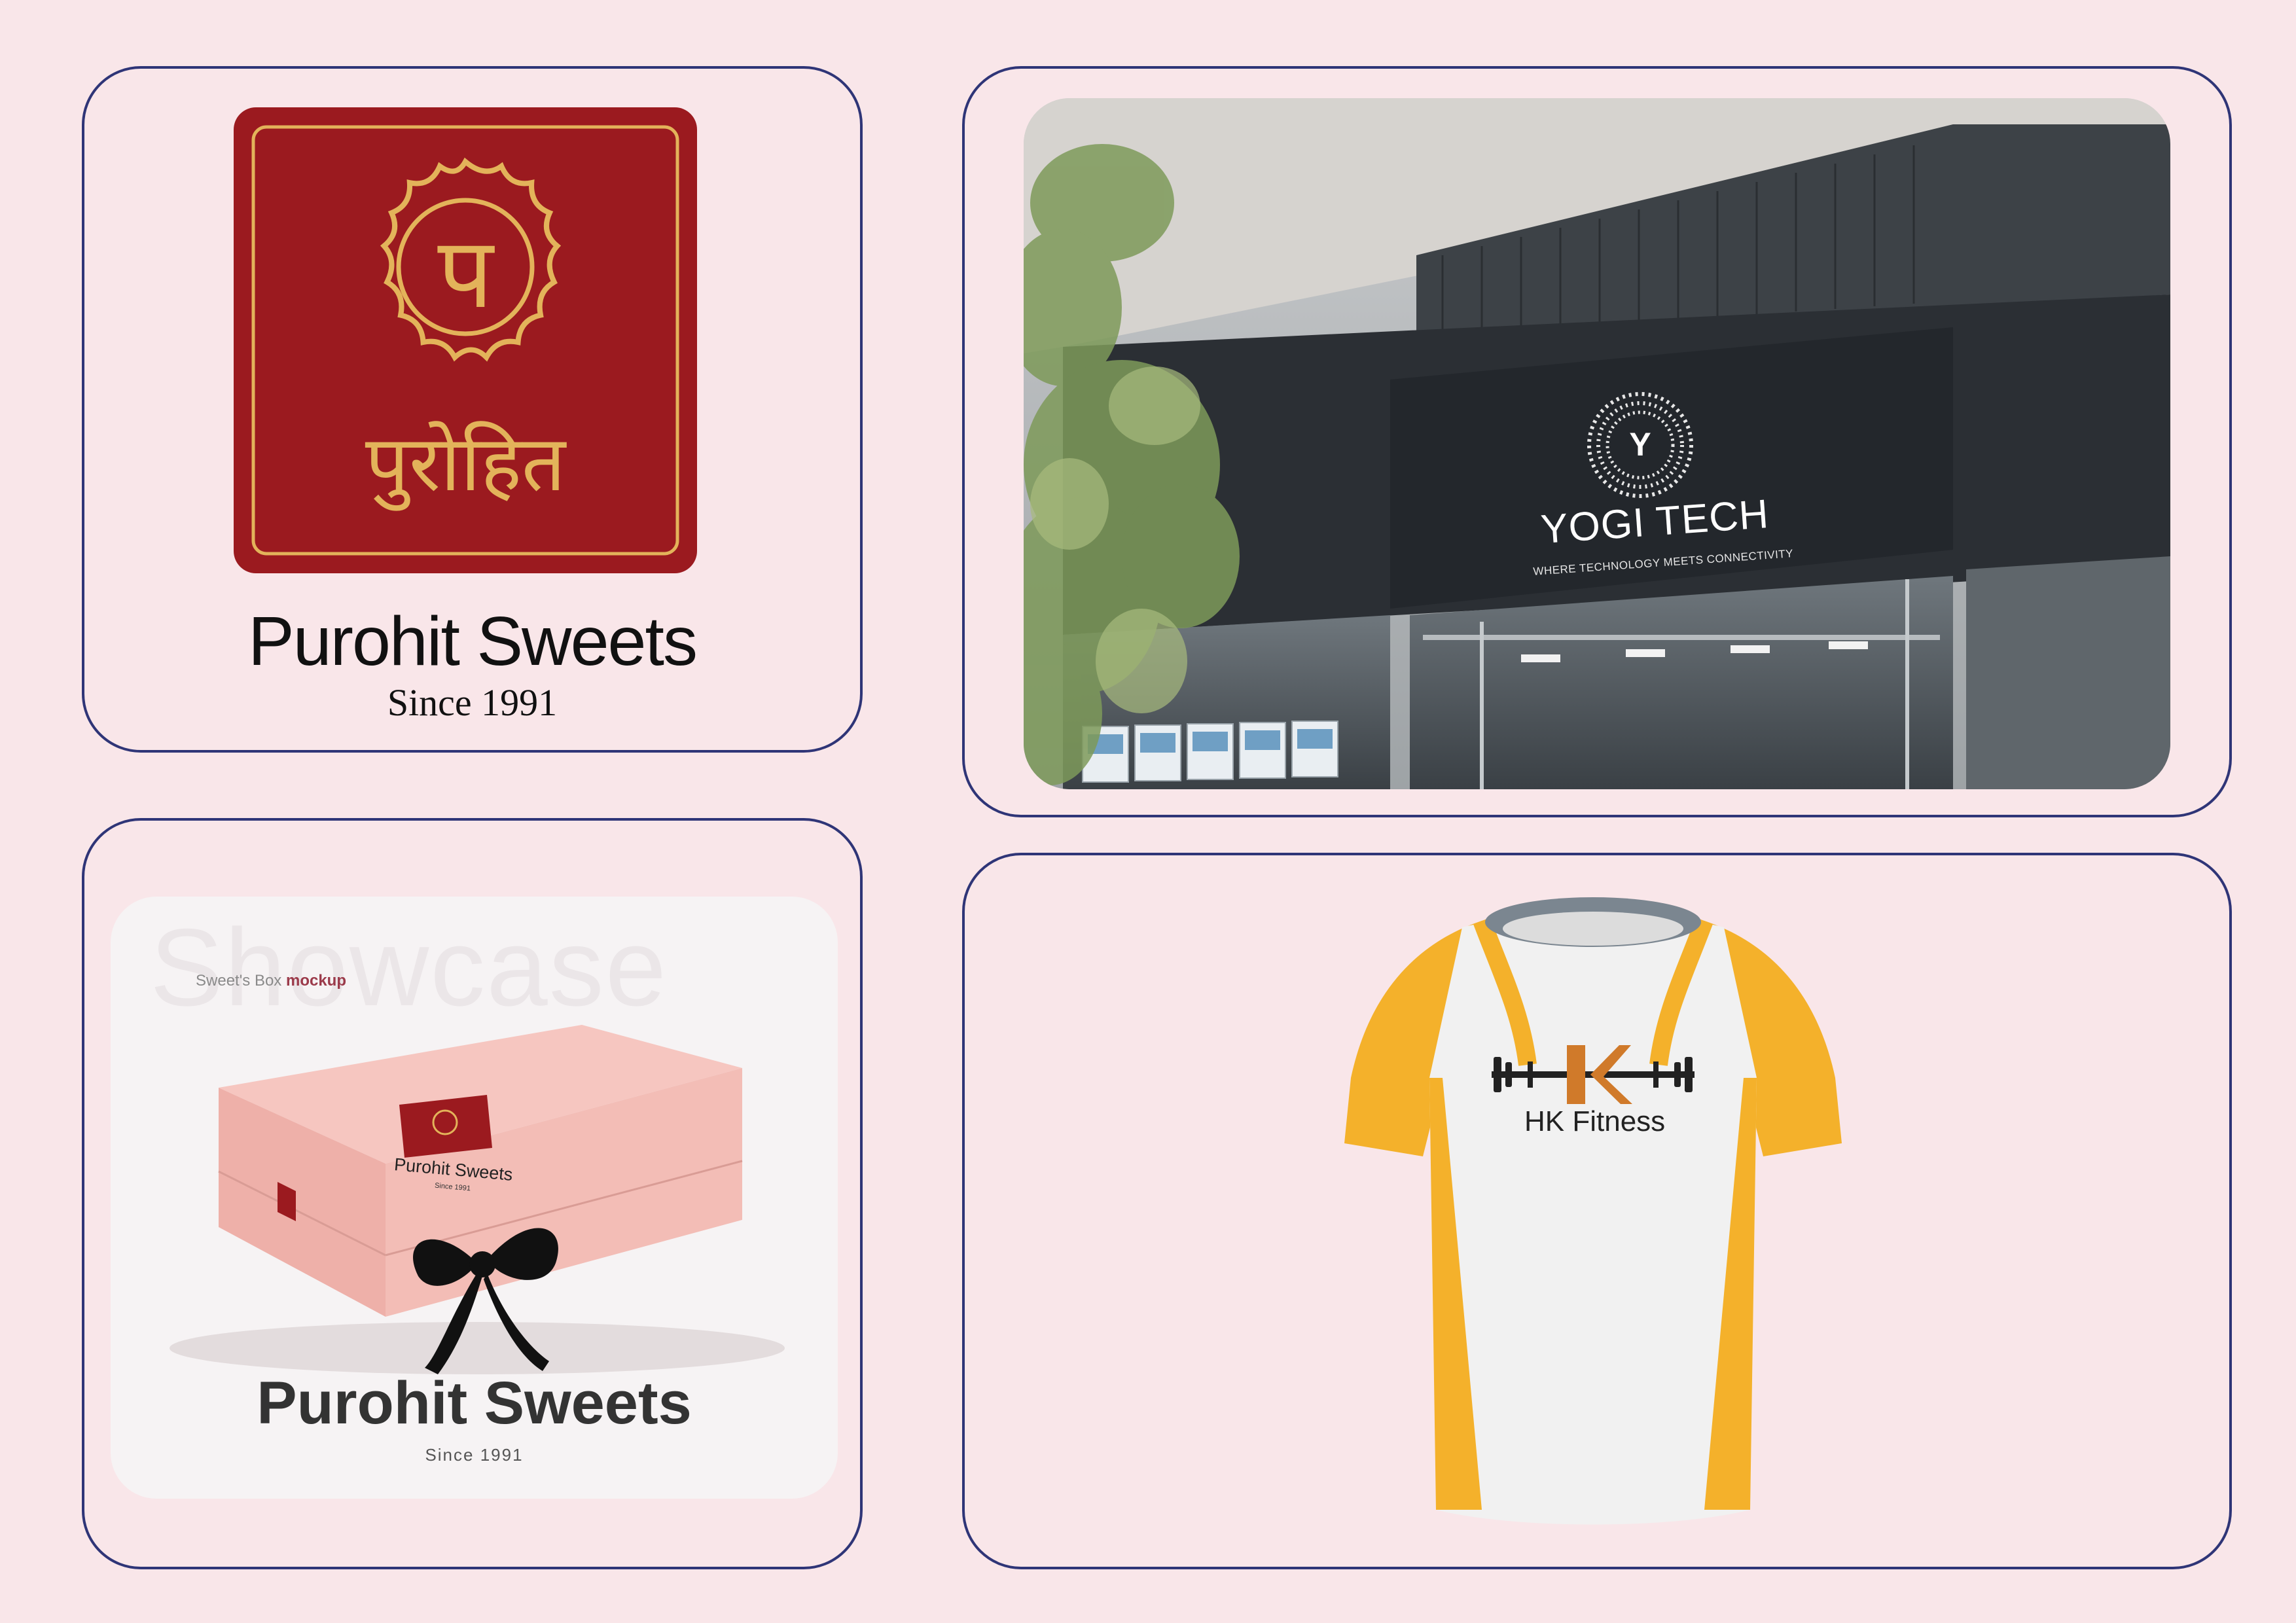 The image size is (2296, 1623). I want to click on purohit-brand-name: Purohit Sweets, so click(473, 641).